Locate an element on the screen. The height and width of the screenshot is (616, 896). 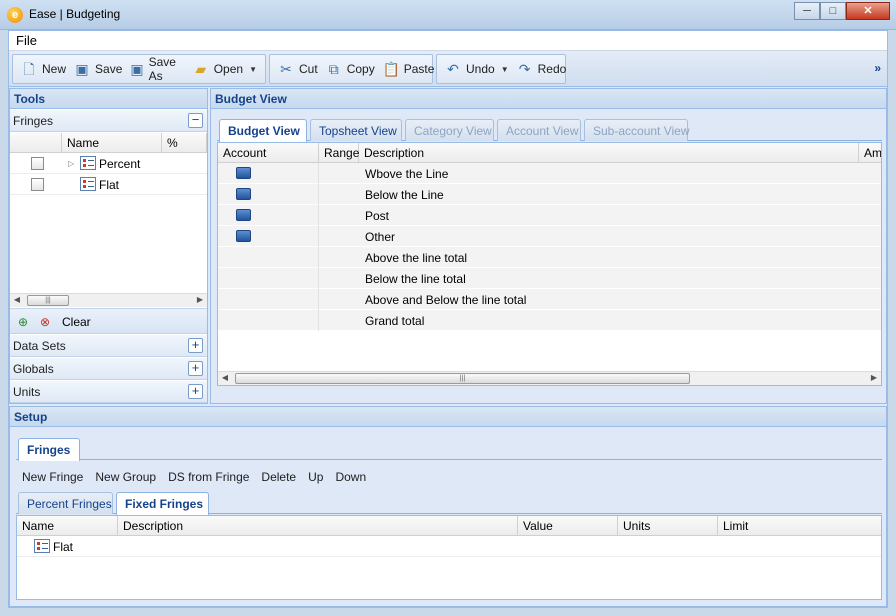
new-group-button: New Group is located at coordinates (125, 477).